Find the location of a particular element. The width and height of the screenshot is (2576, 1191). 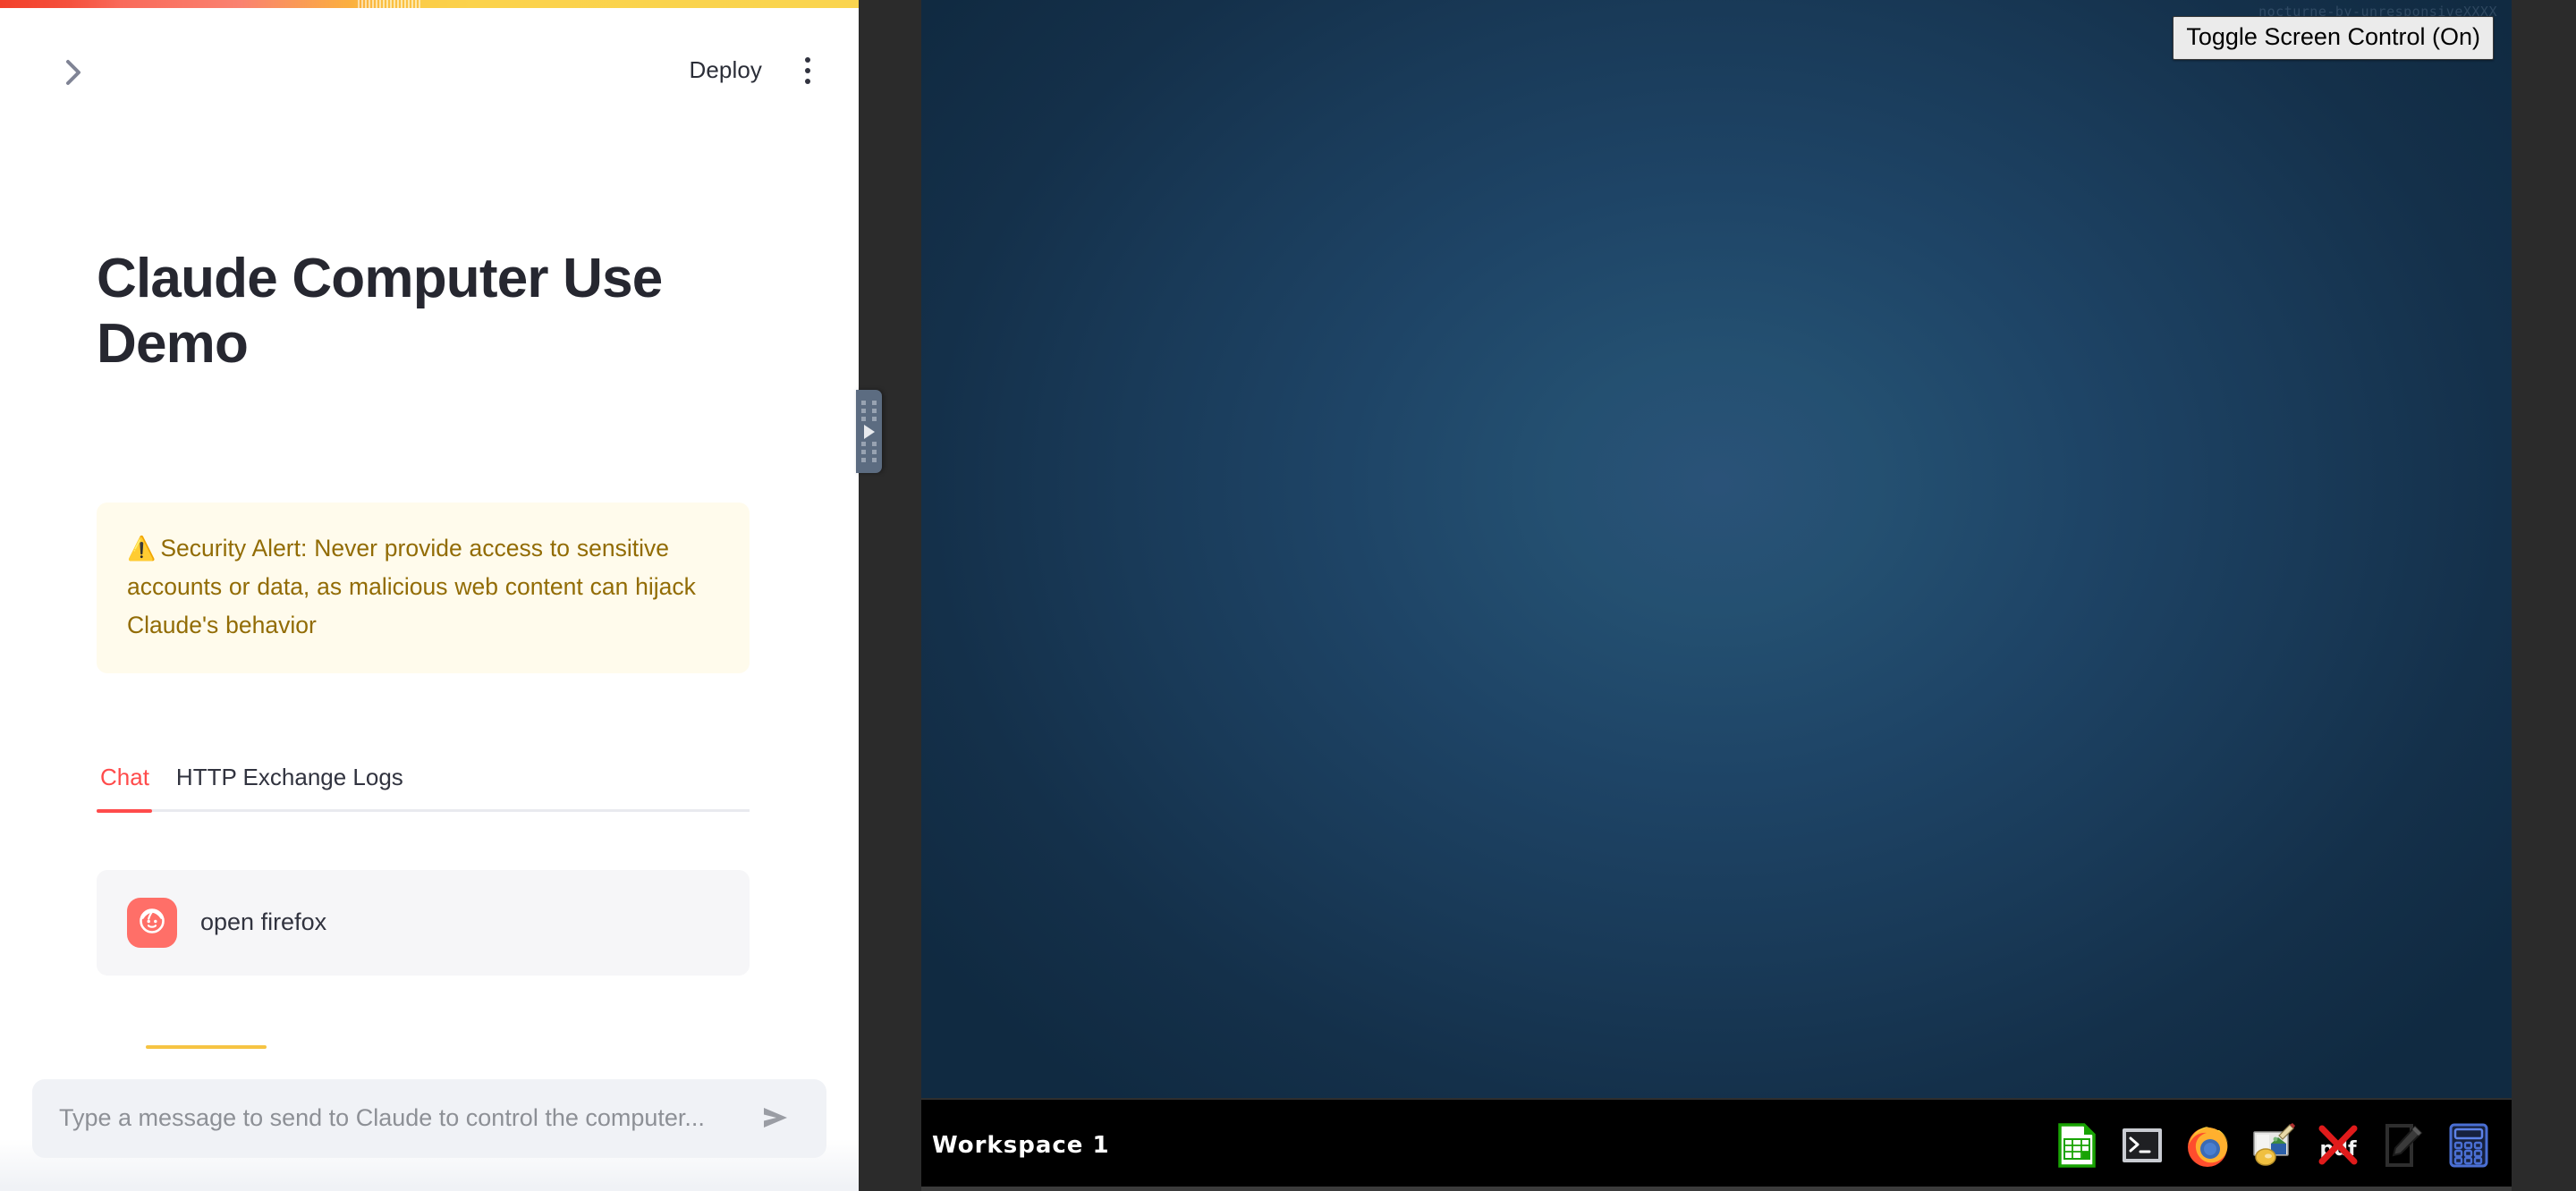

chat-message-text: open firefox is located at coordinates (263, 922).